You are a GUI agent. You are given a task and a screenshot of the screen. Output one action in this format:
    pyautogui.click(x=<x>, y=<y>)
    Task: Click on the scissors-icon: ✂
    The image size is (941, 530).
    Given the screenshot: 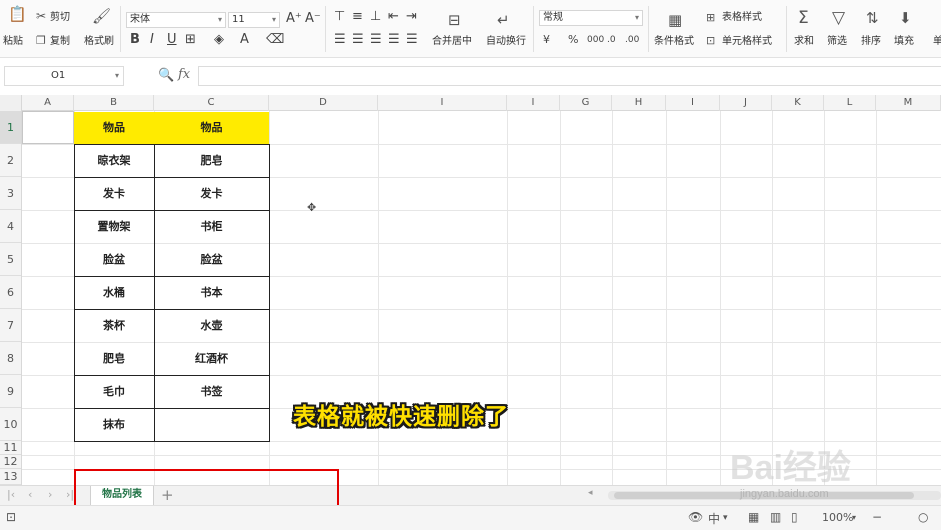 What is the action you would take?
    pyautogui.click(x=41, y=16)
    